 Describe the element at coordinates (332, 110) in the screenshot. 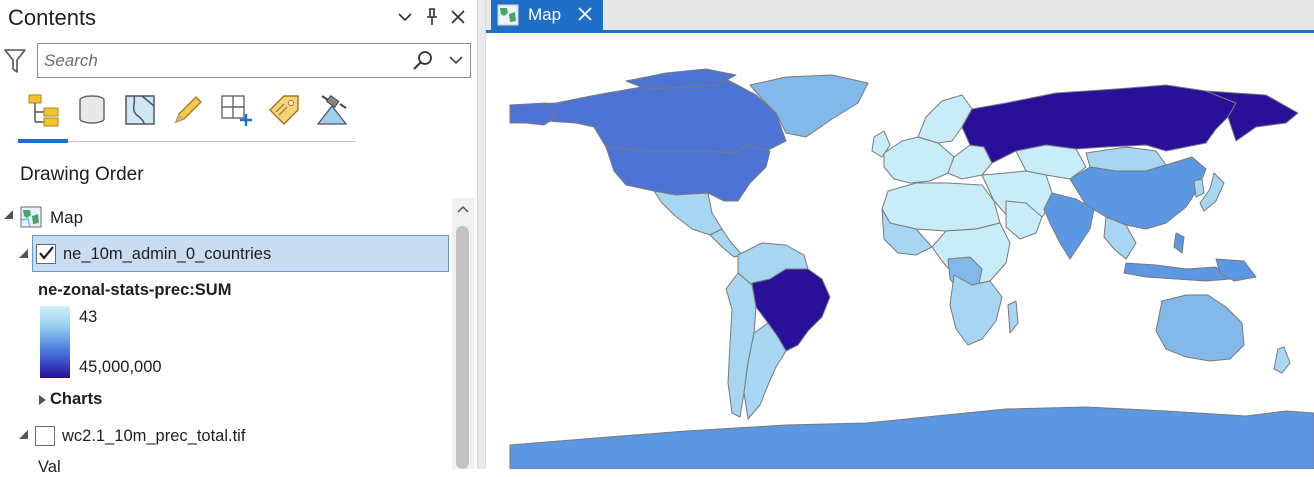

I see `list-by-perspective-imagery-icon` at that location.